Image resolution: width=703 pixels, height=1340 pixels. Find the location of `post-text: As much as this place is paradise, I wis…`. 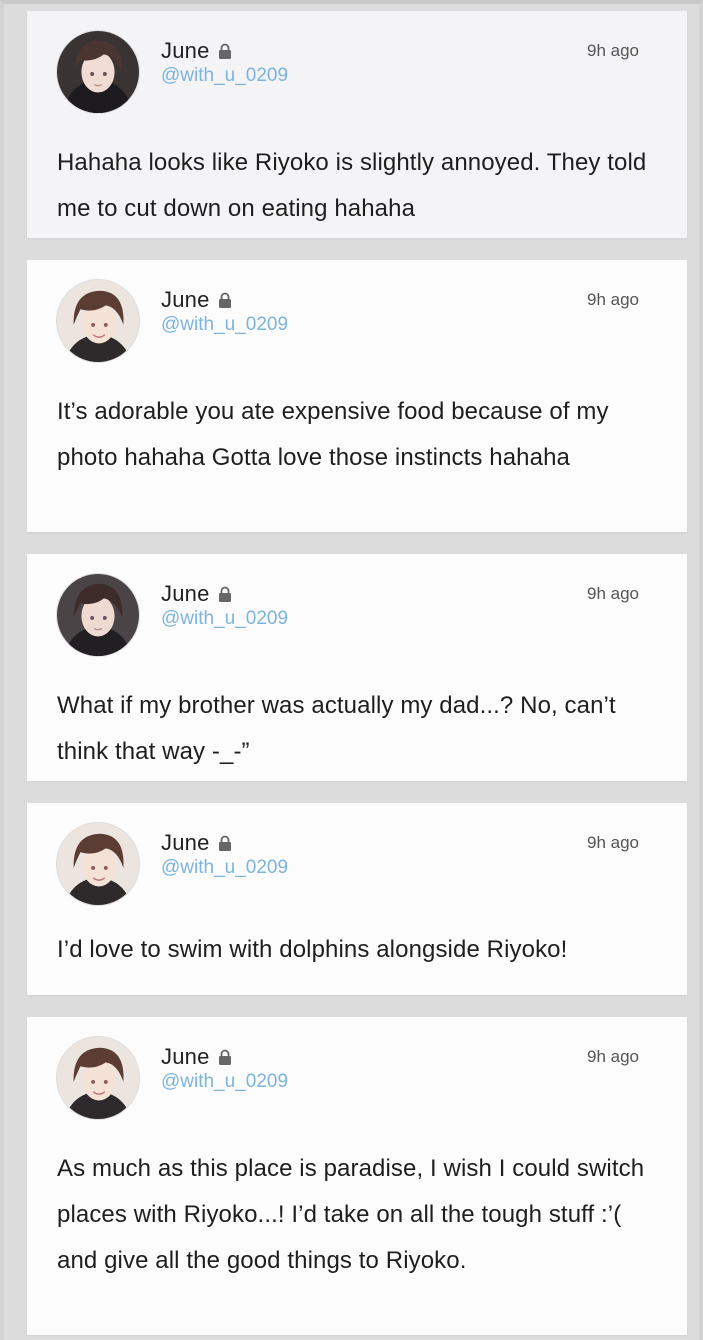

post-text: As much as this place is paradise, I wis… is located at coordinates (351, 1214).